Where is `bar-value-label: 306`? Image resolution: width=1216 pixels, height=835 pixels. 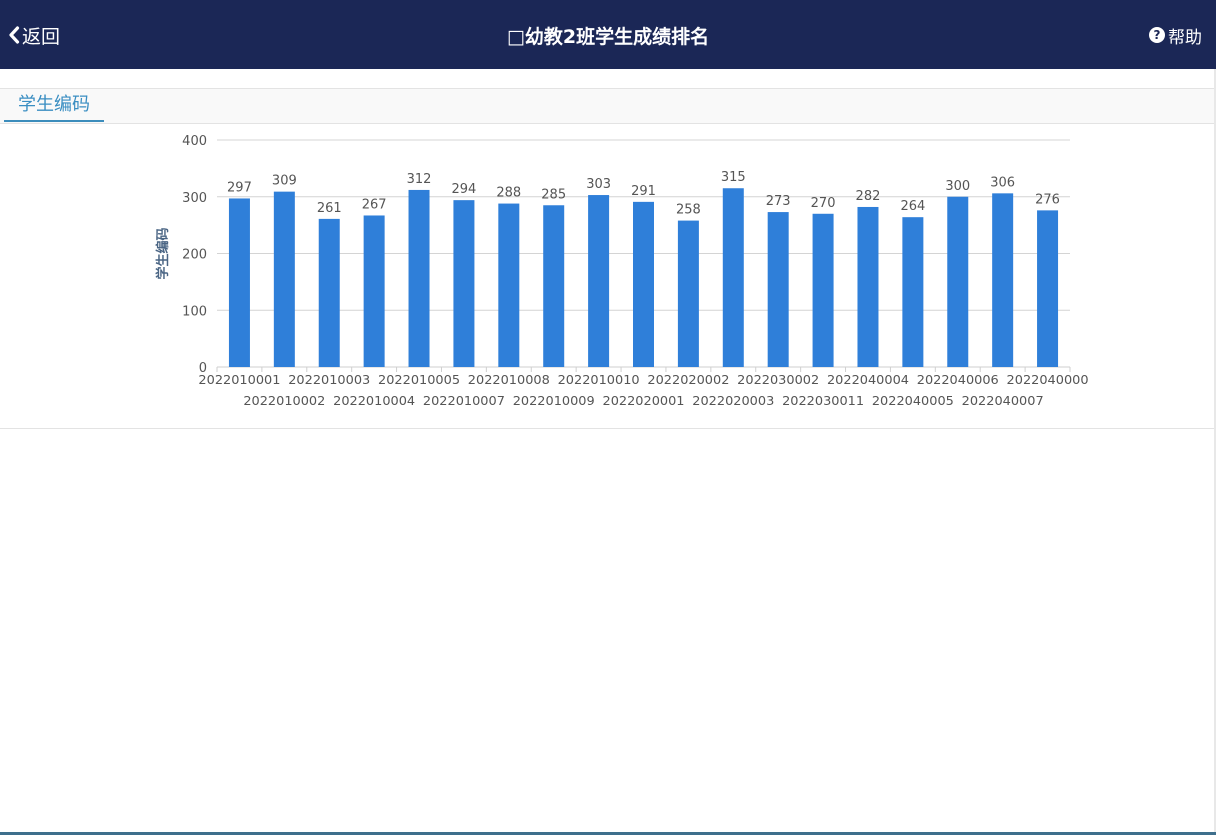
bar-value-label: 306 is located at coordinates (1002, 182).